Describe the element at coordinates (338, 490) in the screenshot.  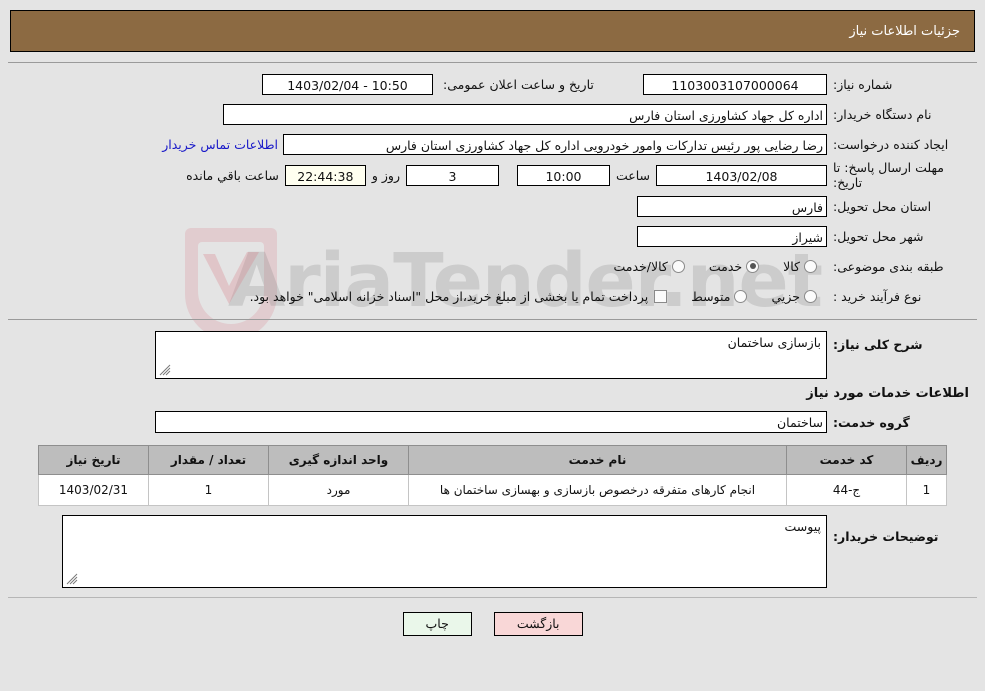
I see `cell-unit: مورد` at that location.